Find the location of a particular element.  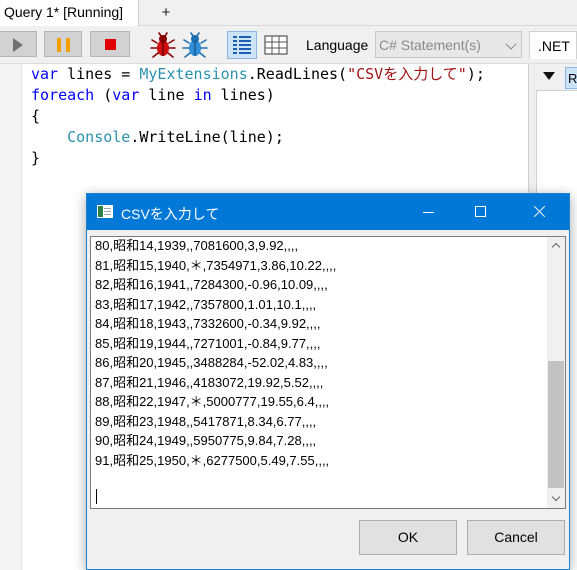

code-token: foreach is located at coordinates (63, 95).